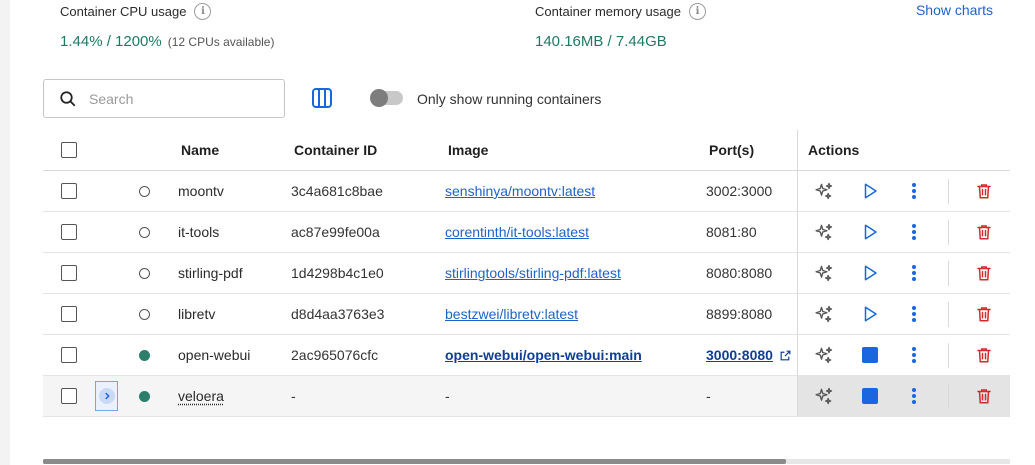 The width and height of the screenshot is (1035, 465). I want to click on container-image: stirlingtools/stirling-pdf:latest, so click(533, 273).